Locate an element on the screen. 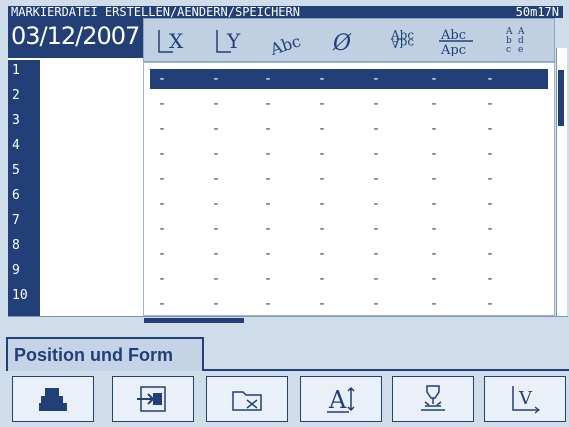 The width and height of the screenshot is (569, 427). diameter-icon: Ø is located at coordinates (343, 41).